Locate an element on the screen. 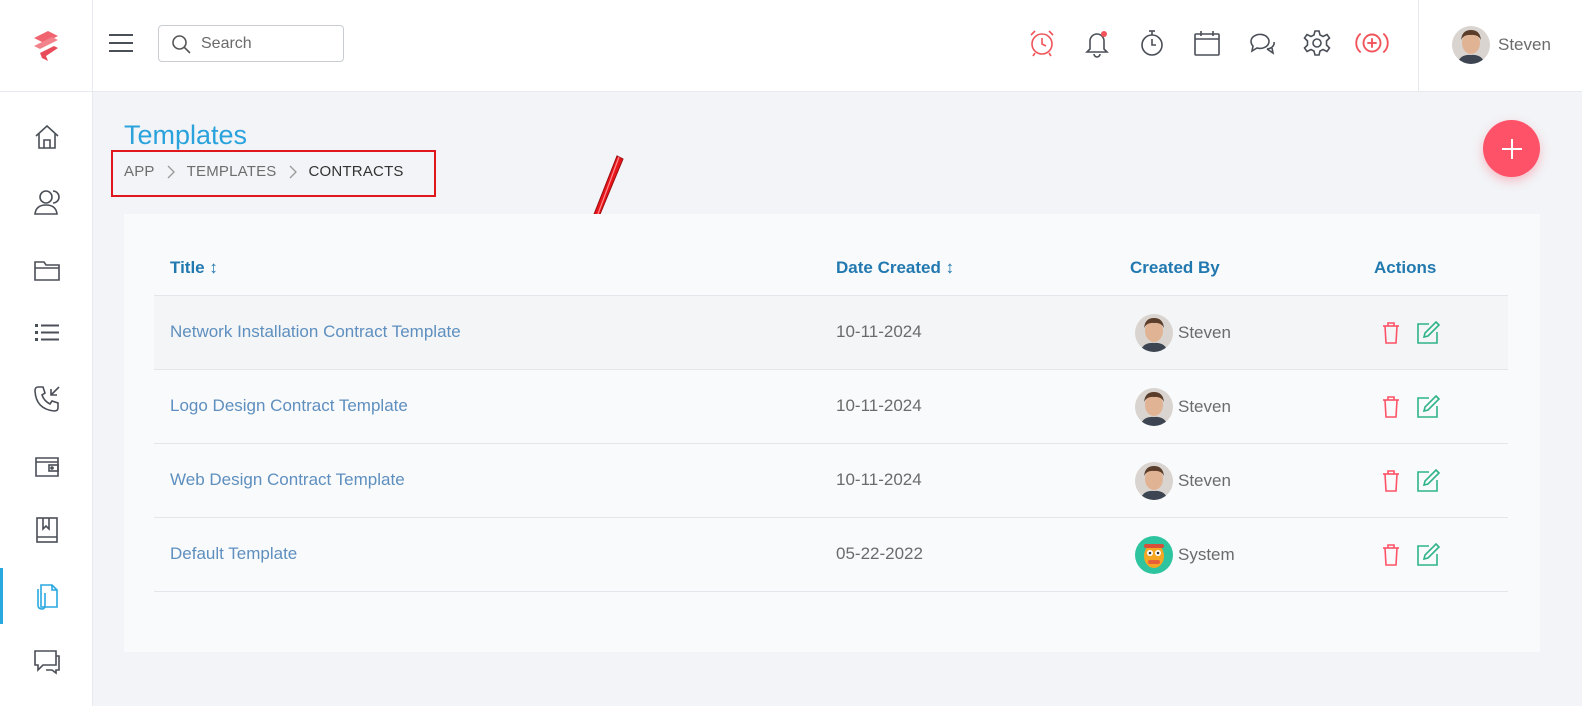  chat-bubbles-icon is located at coordinates (1262, 44).